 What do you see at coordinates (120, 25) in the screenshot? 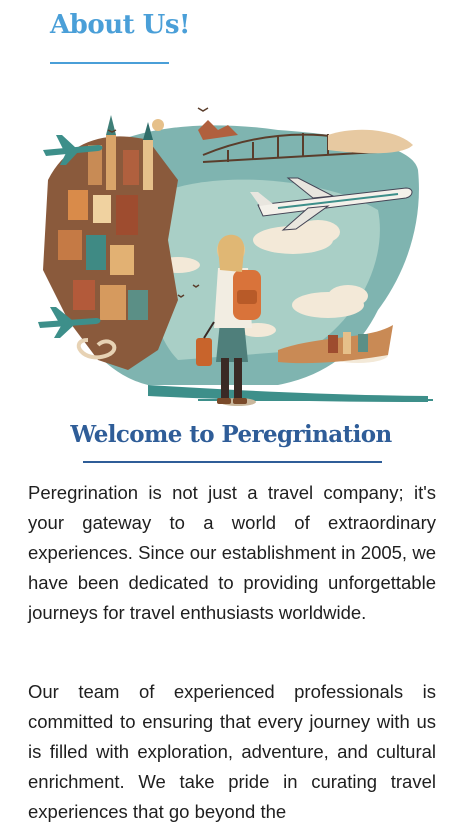
I see `page-heading: About Us!` at bounding box center [120, 25].